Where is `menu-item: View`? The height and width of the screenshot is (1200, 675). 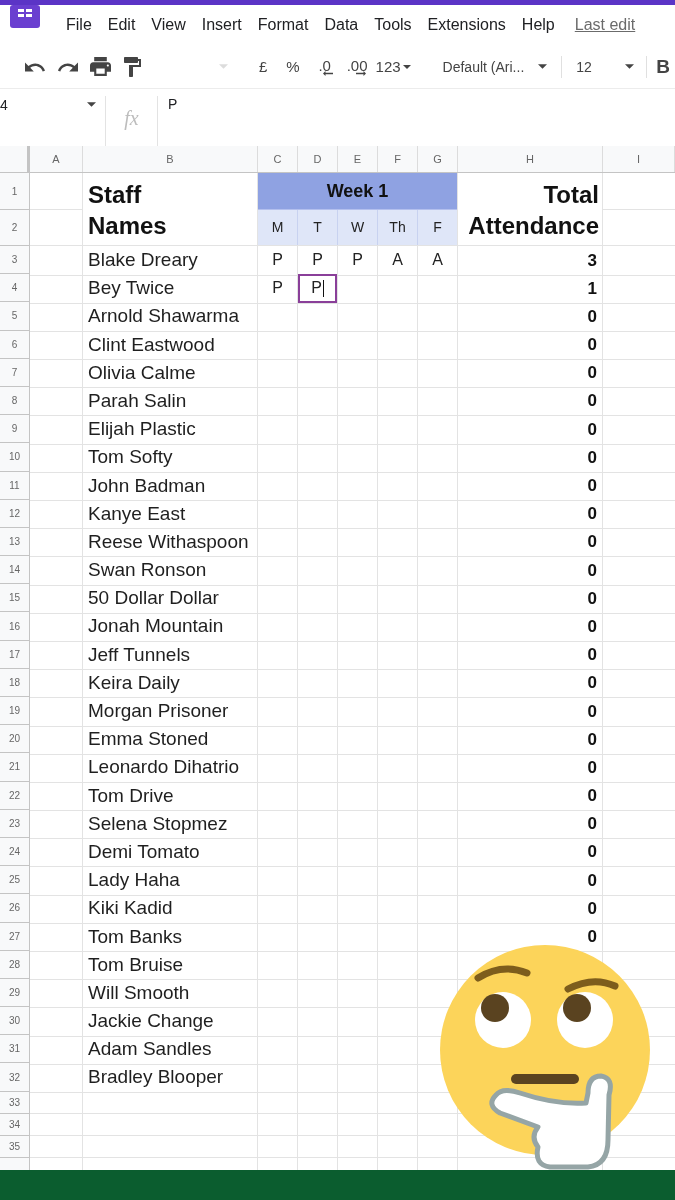 menu-item: View is located at coordinates (168, 25).